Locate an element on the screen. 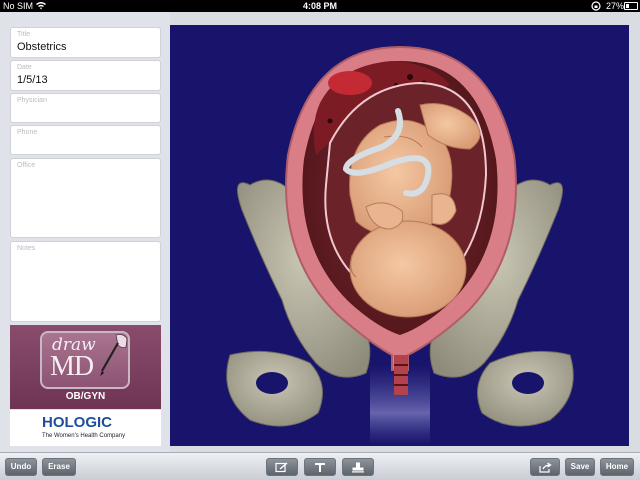  drawmd-logo-panel: draw MD OB/GYN is located at coordinates (85, 367).